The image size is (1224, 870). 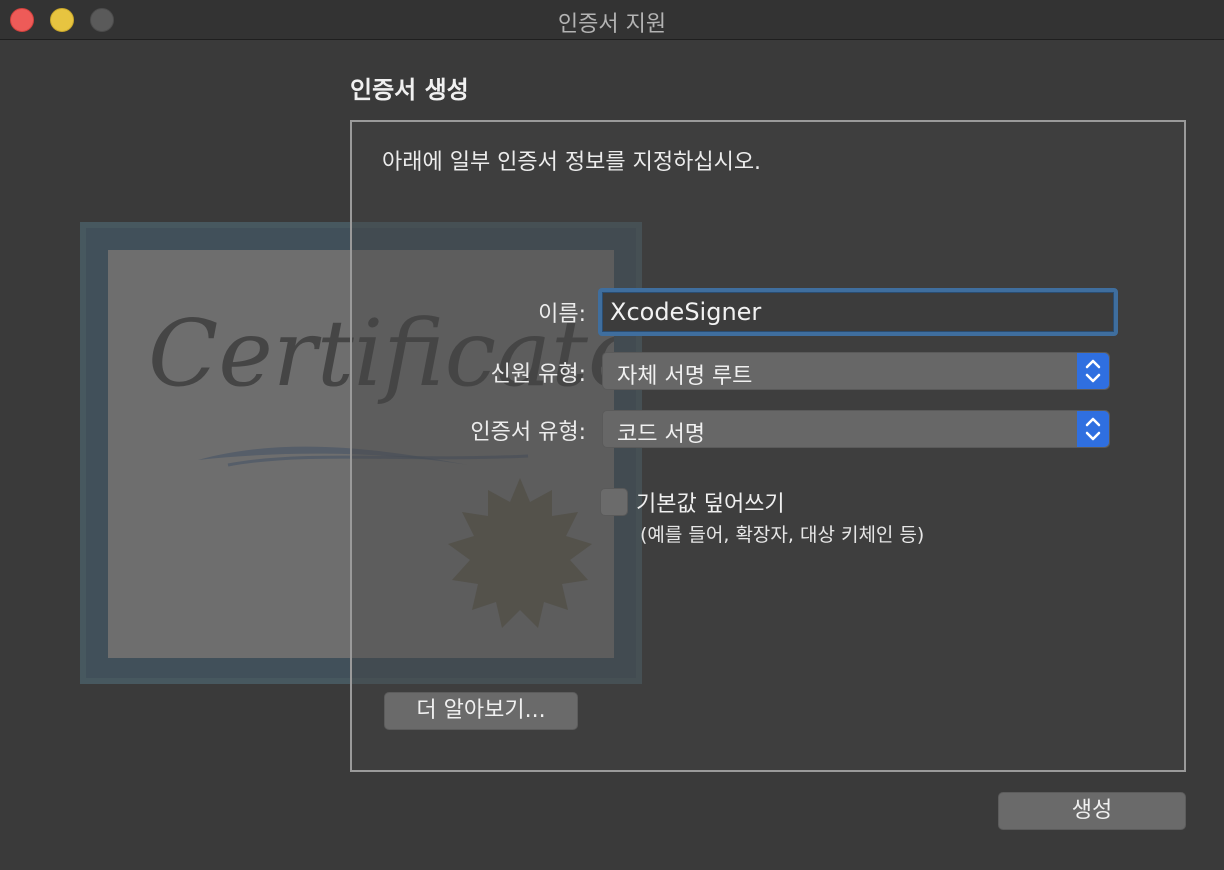 I want to click on window-title: 인증서 지원, so click(x=612, y=24).